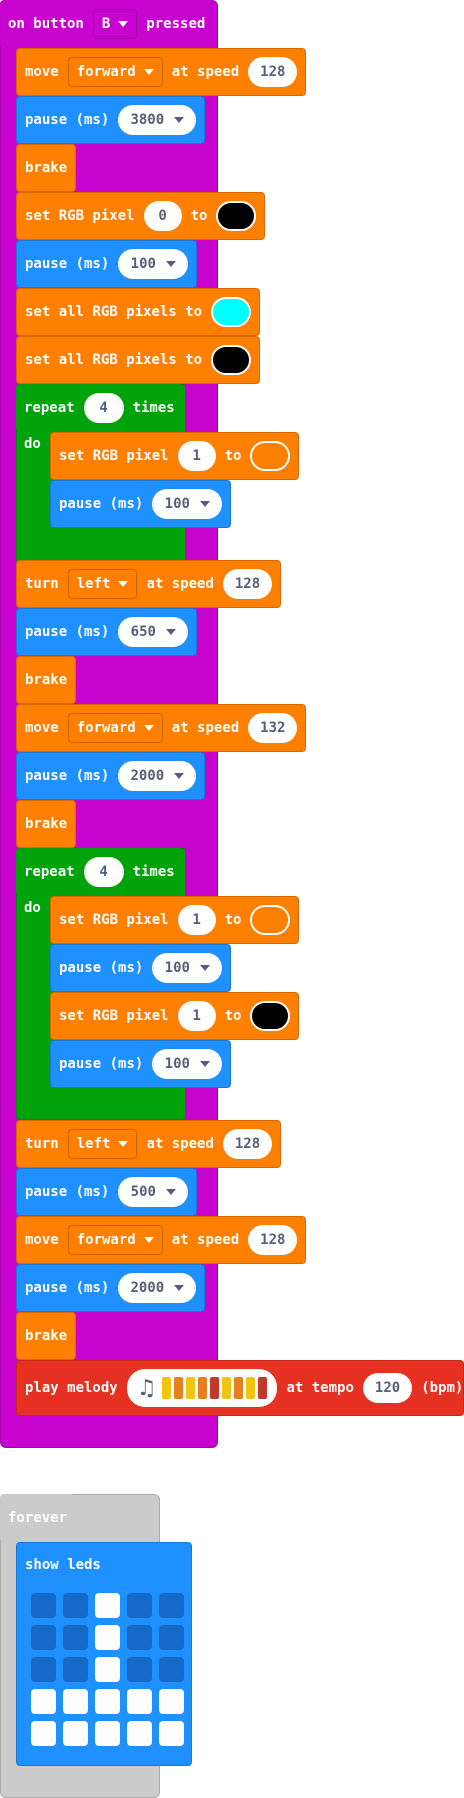  I want to click on pause-block: pause (ms) 500, so click(107, 1192).